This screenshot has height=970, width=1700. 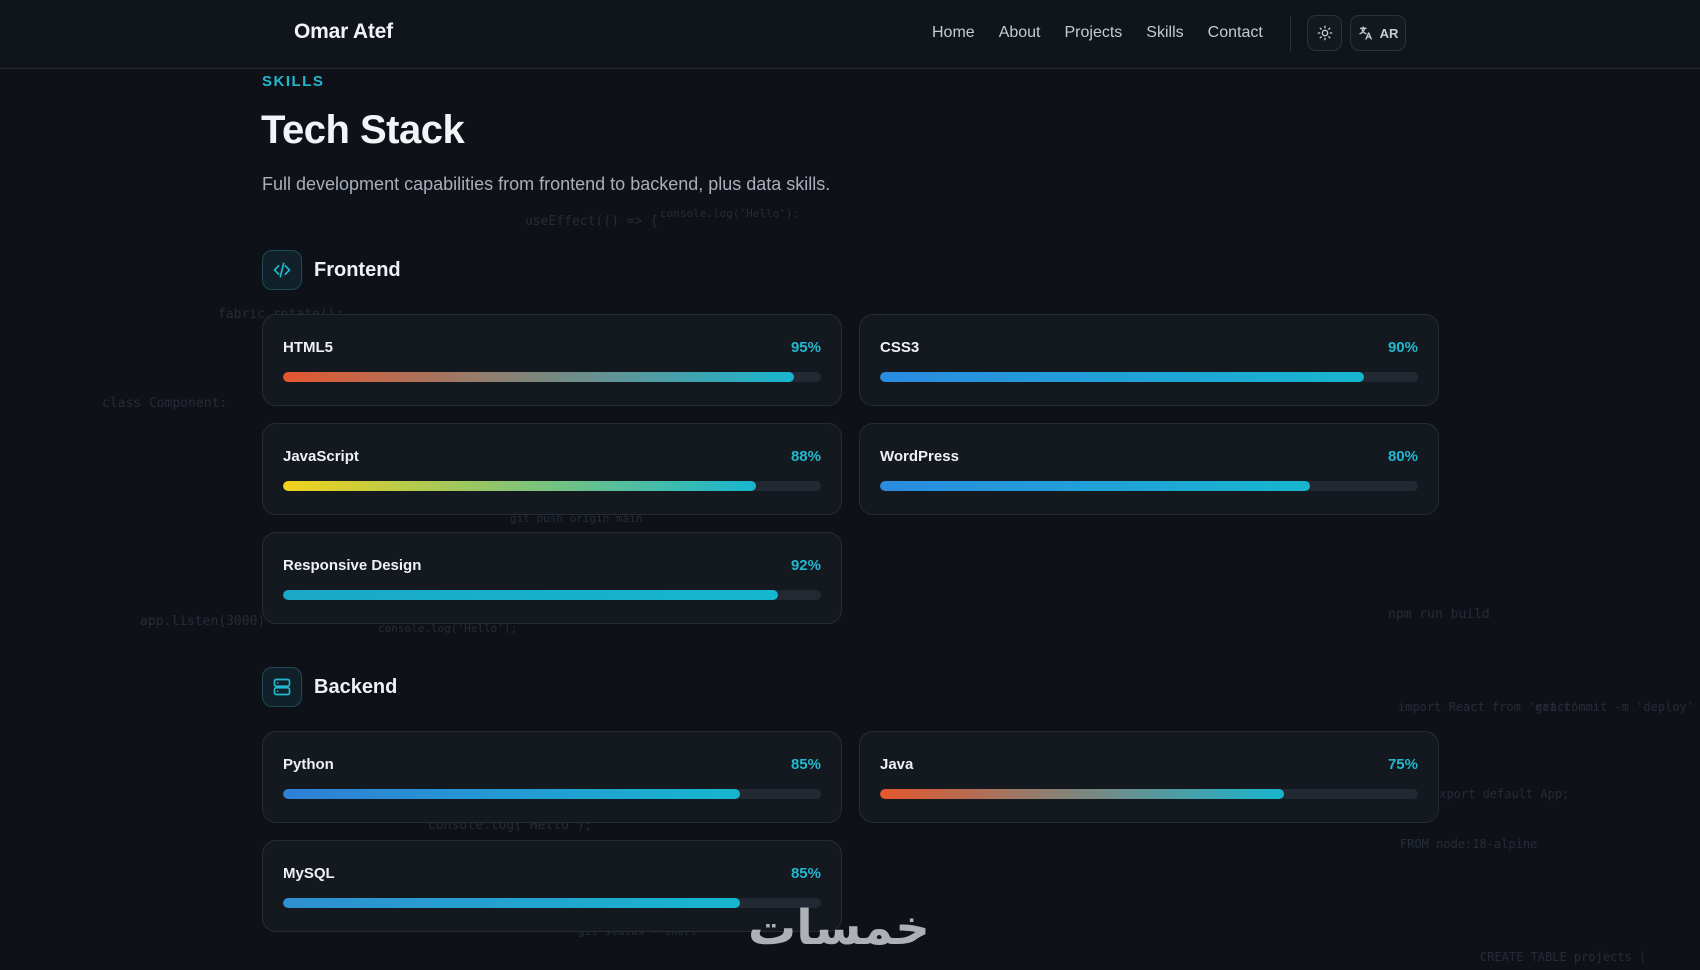 I want to click on skill-percent: 75%, so click(x=1402, y=764).